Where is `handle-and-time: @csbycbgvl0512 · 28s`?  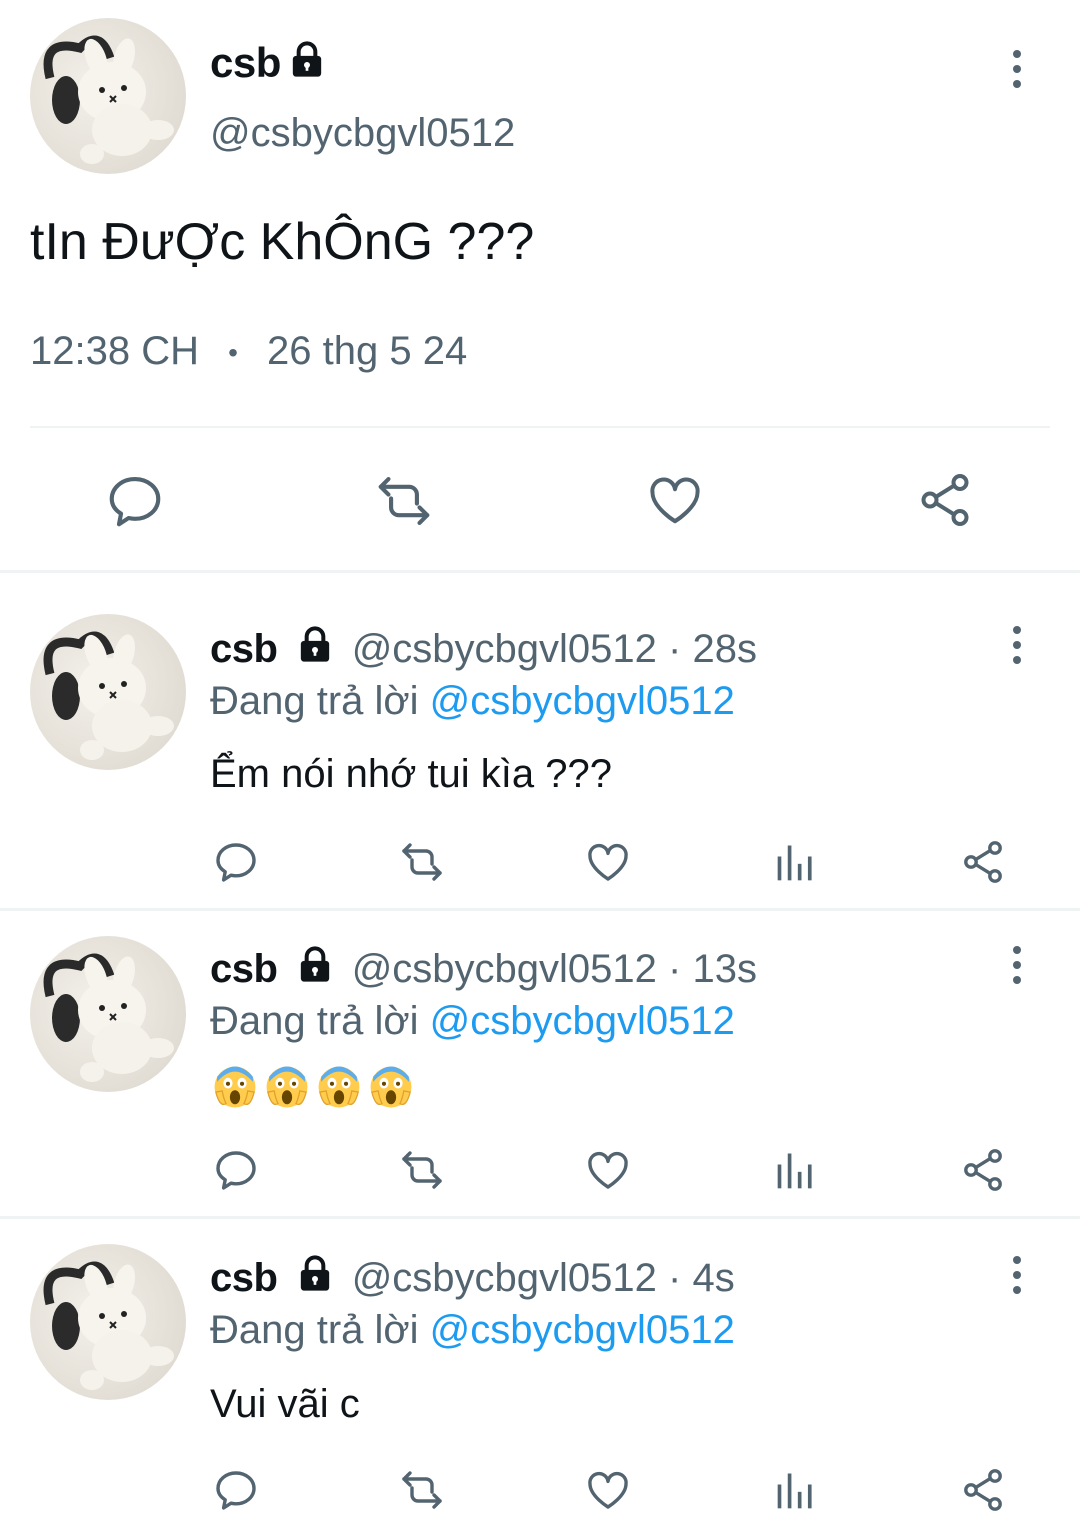 handle-and-time: @csbycbgvl0512 · 28s is located at coordinates (554, 649).